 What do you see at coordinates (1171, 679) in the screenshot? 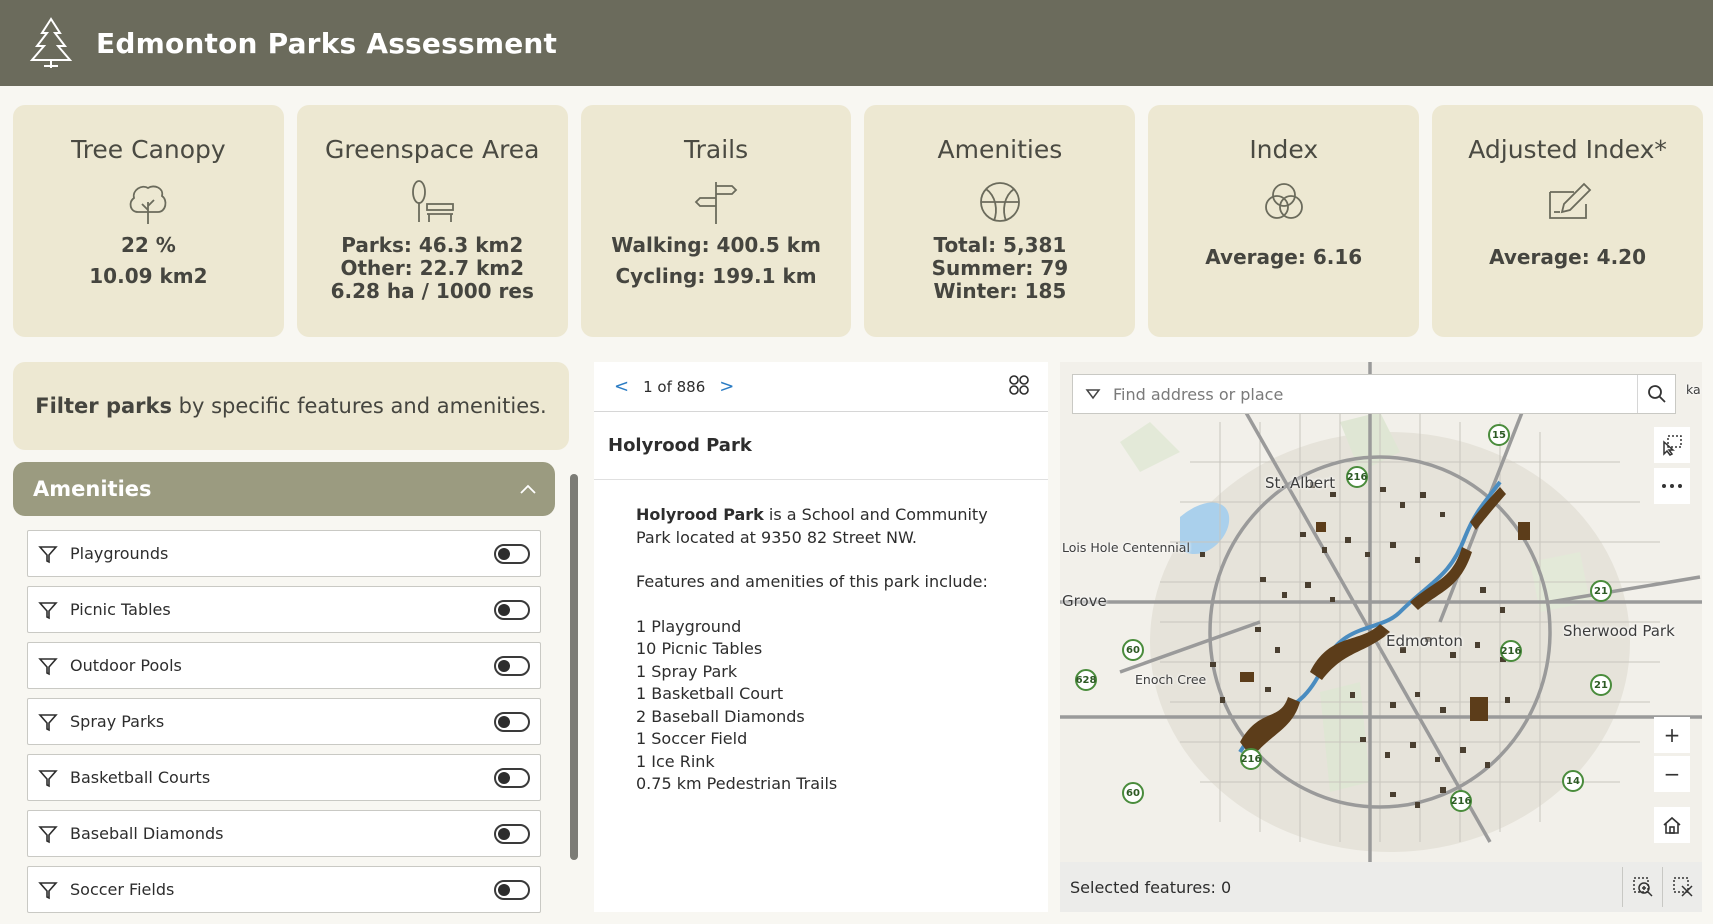
I see `map-label: Enoch Cree` at bounding box center [1171, 679].